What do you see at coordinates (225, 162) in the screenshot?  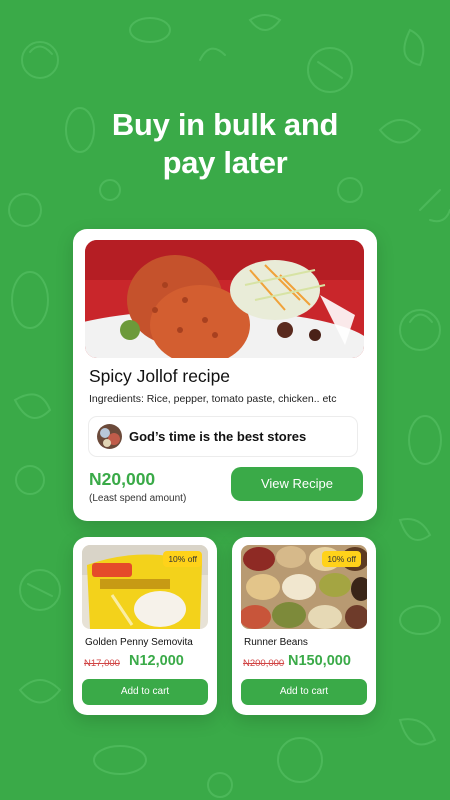 I see `headline-line-2: pay later` at bounding box center [225, 162].